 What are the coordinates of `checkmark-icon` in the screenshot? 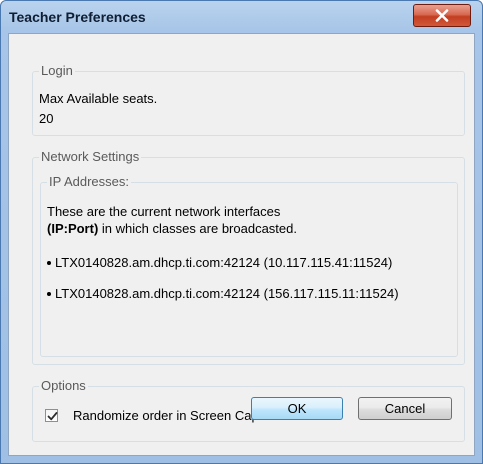 It's located at (52, 416).